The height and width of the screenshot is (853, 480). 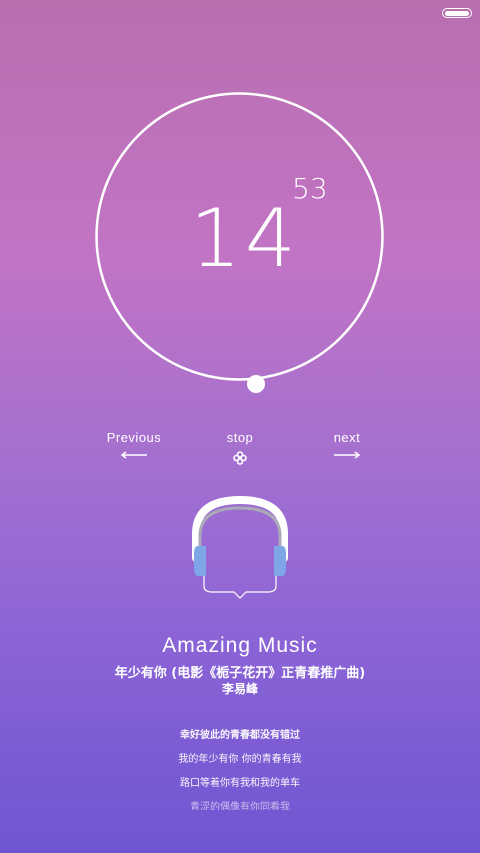 What do you see at coordinates (239, 689) in the screenshot?
I see `artist-name: 李易峰` at bounding box center [239, 689].